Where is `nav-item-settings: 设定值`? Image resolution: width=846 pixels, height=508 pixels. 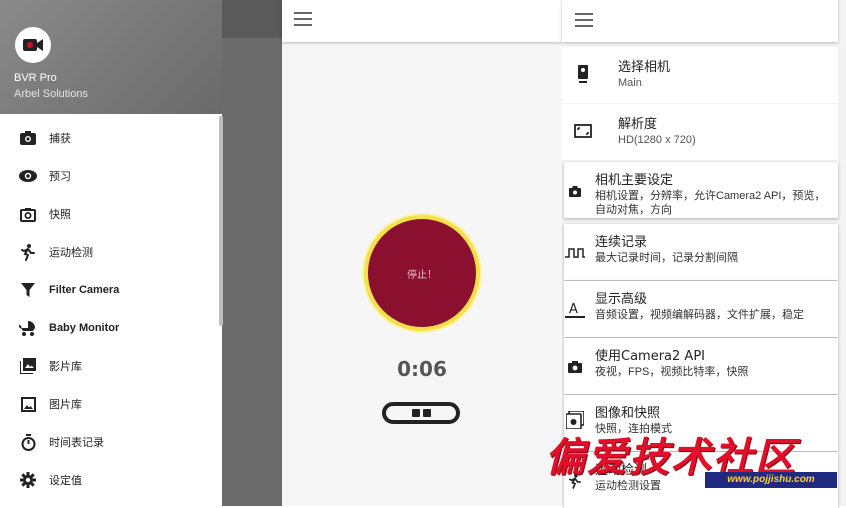
nav-item-settings: 设定值 is located at coordinates (111, 480).